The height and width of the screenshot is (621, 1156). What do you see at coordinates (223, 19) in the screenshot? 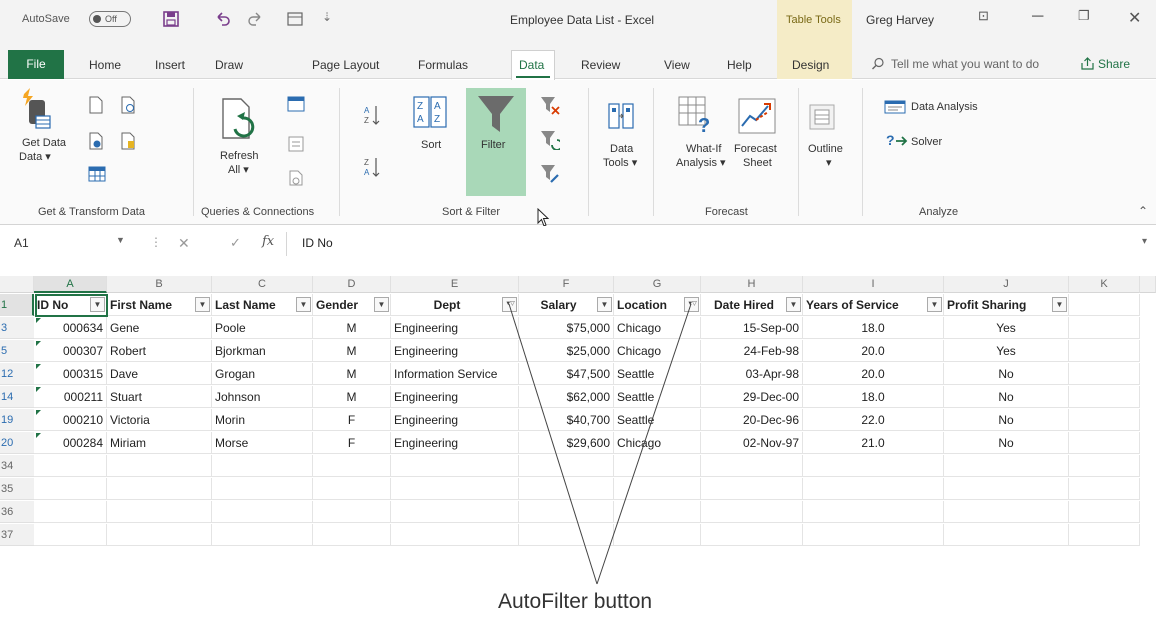
I see `undo-icon` at bounding box center [223, 19].